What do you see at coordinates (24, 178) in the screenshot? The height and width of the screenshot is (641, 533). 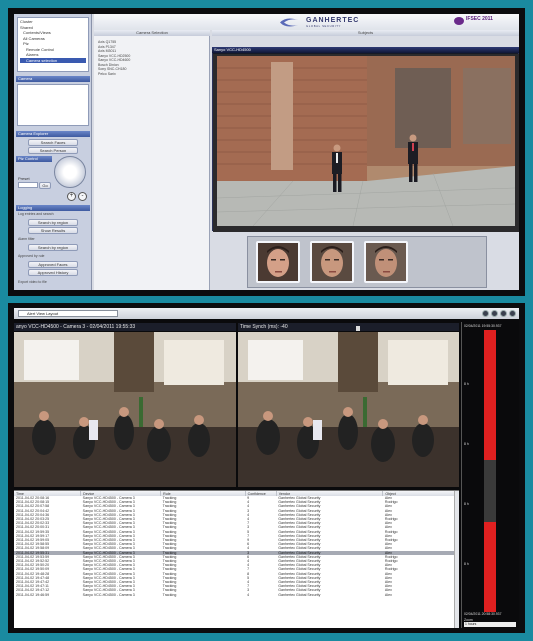 I see `ptz-preset-label: Preset` at bounding box center [24, 178].